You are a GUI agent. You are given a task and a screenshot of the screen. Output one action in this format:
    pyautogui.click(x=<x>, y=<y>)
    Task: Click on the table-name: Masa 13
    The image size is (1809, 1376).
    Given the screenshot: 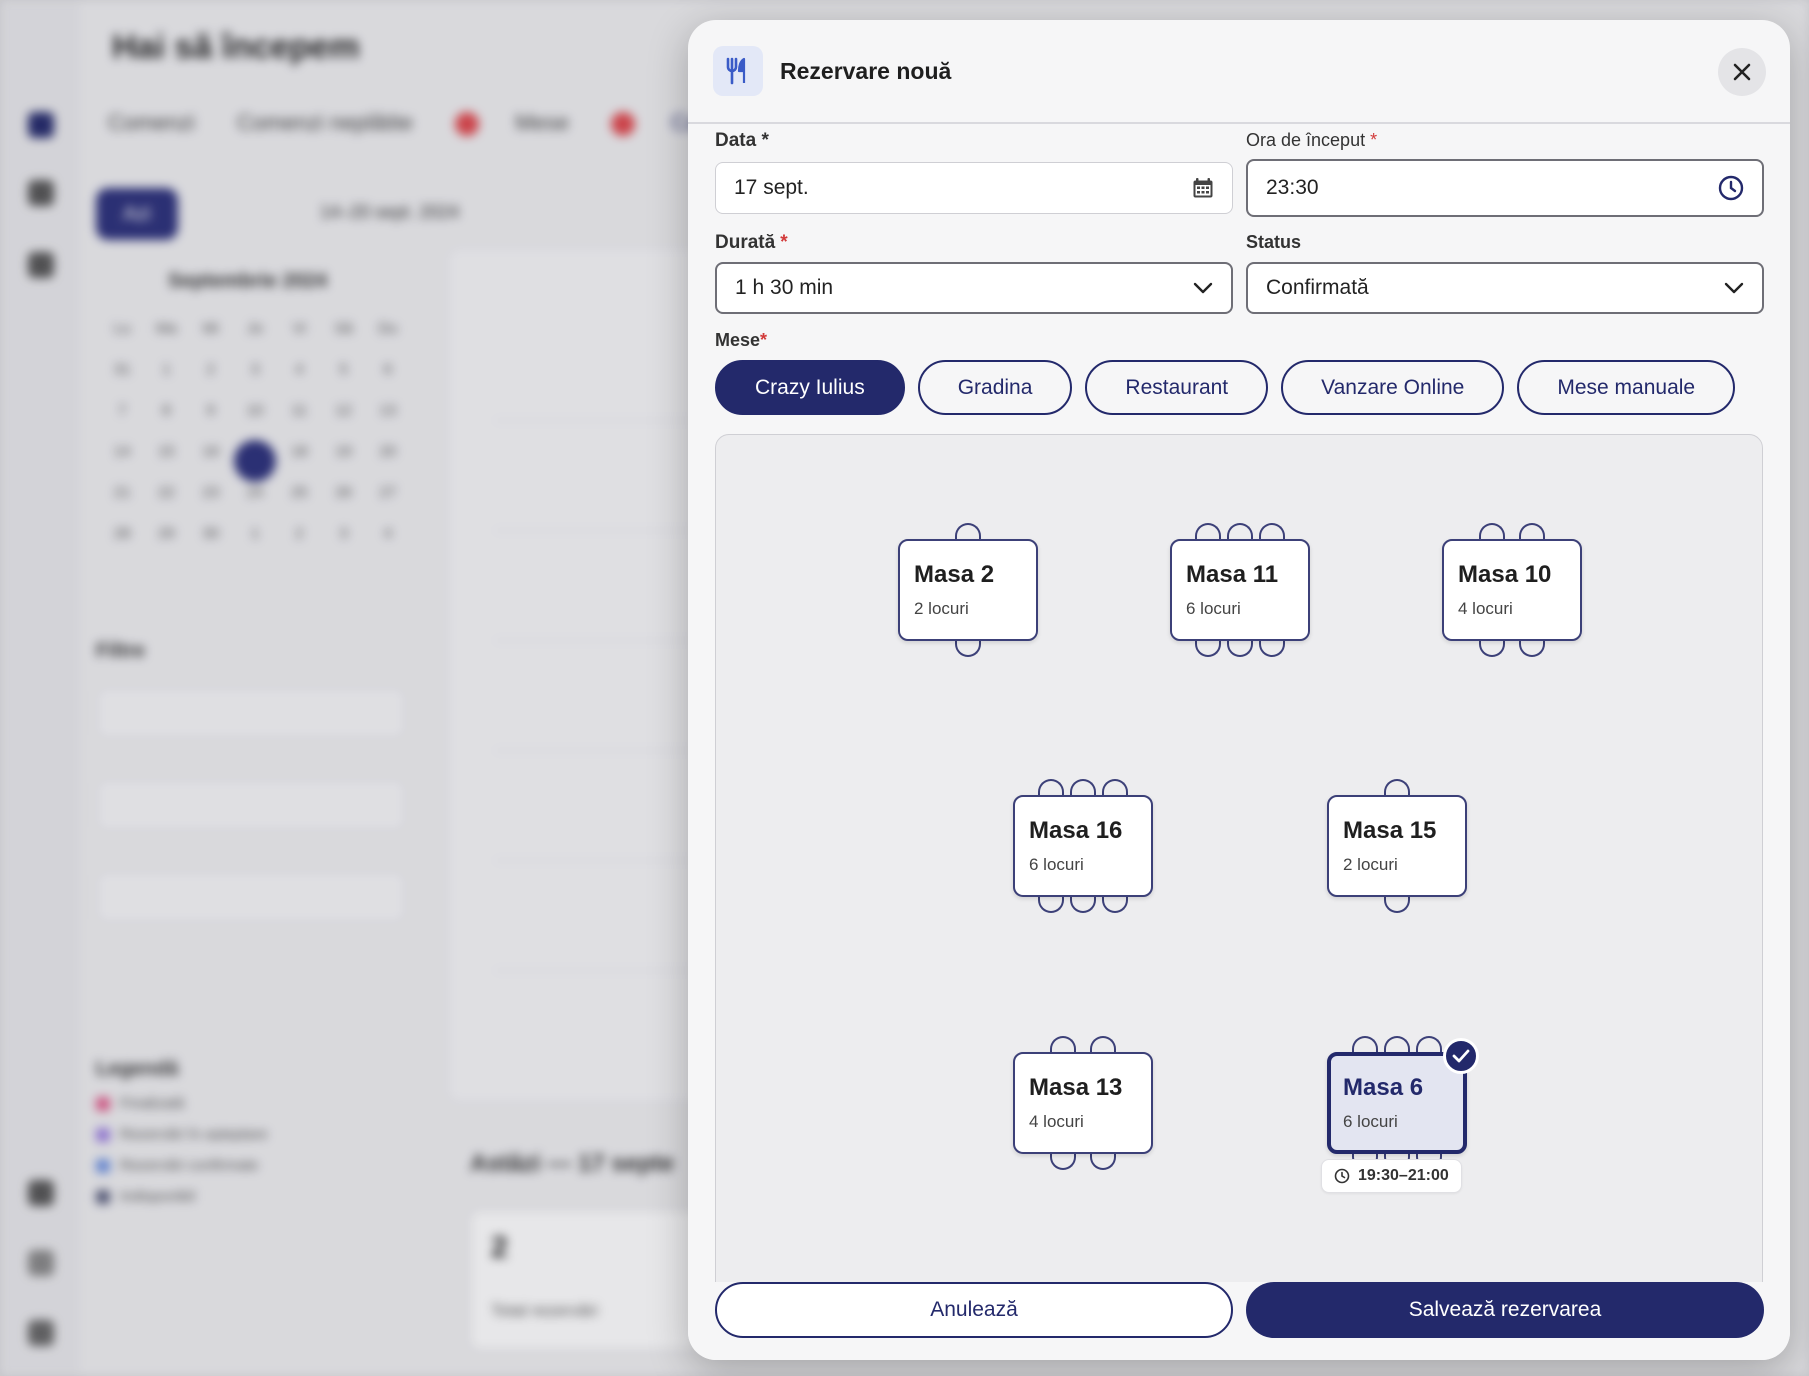 What is the action you would take?
    pyautogui.click(x=1076, y=1087)
    